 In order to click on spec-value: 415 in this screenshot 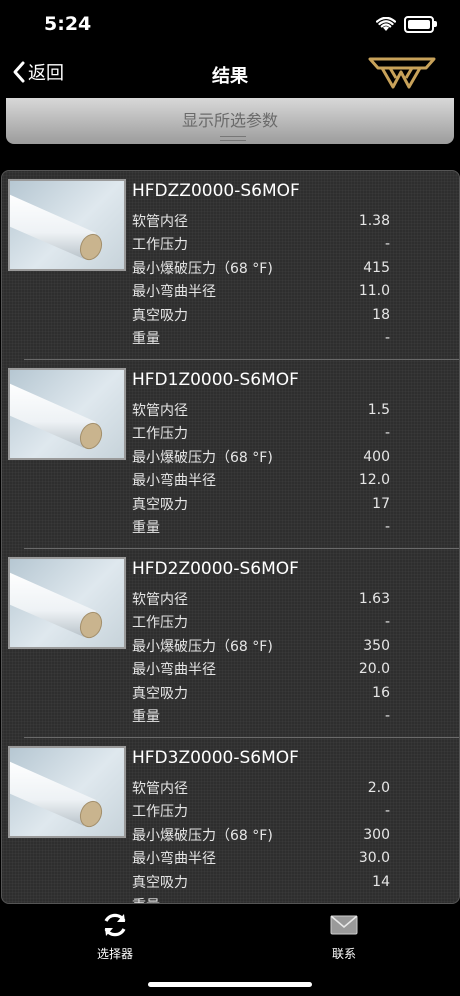, I will do `click(376, 267)`.